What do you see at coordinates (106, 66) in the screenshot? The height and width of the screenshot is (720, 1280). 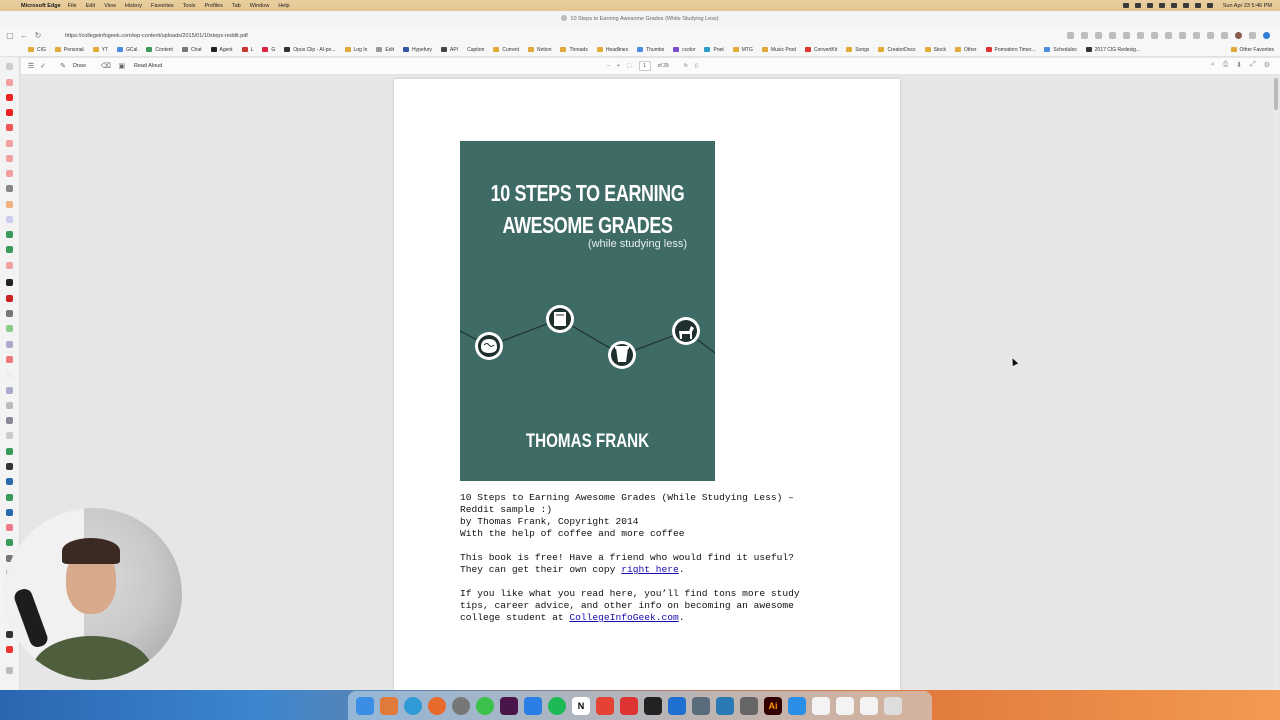 I see `erase-icon: ⌫` at bounding box center [106, 66].